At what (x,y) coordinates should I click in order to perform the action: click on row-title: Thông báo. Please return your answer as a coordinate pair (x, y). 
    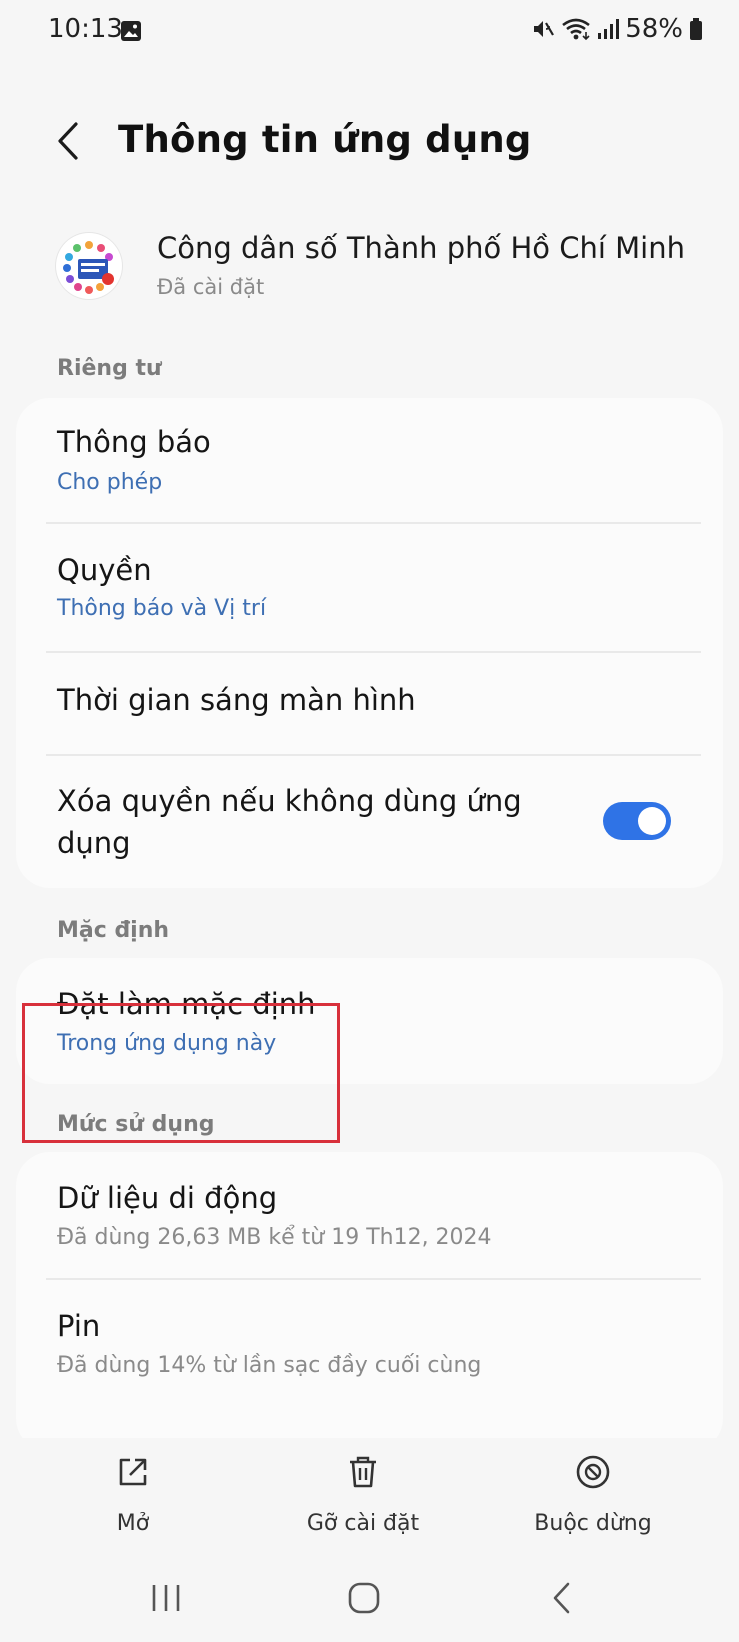
    Looking at the image, I should click on (134, 442).